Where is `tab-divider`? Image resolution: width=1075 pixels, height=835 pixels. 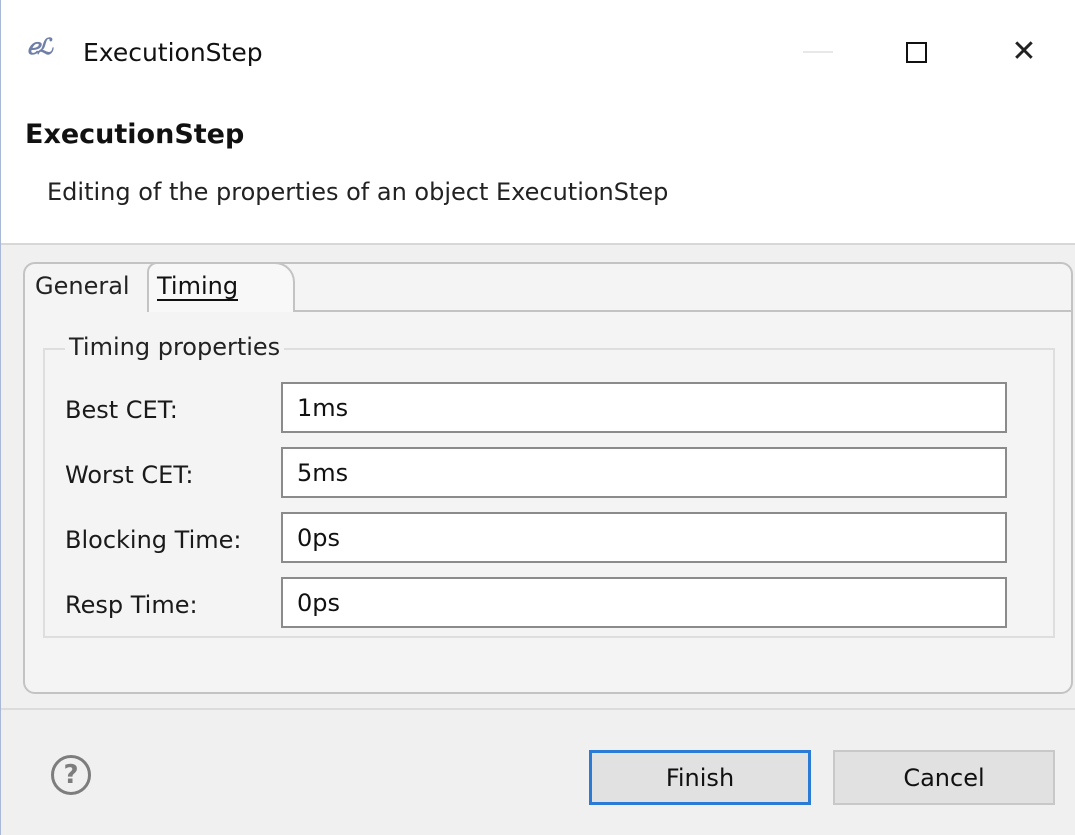
tab-divider is located at coordinates (683, 311).